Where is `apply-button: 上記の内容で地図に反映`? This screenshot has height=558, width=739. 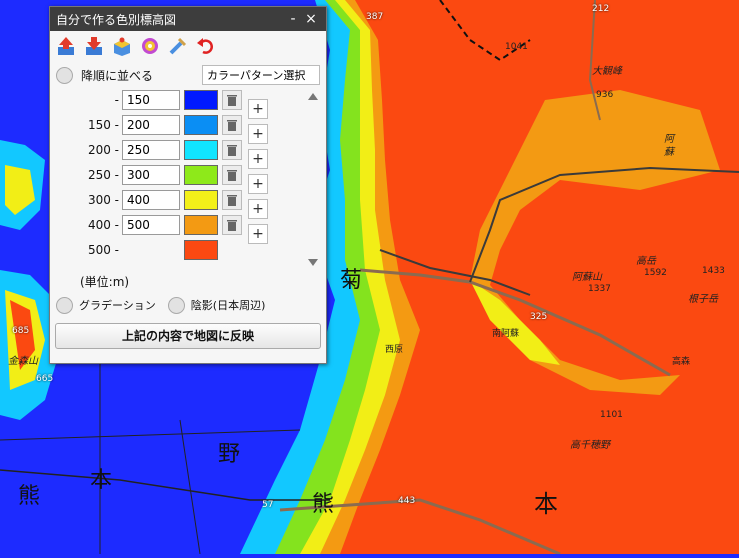 apply-button: 上記の内容で地図に反映 is located at coordinates (188, 336).